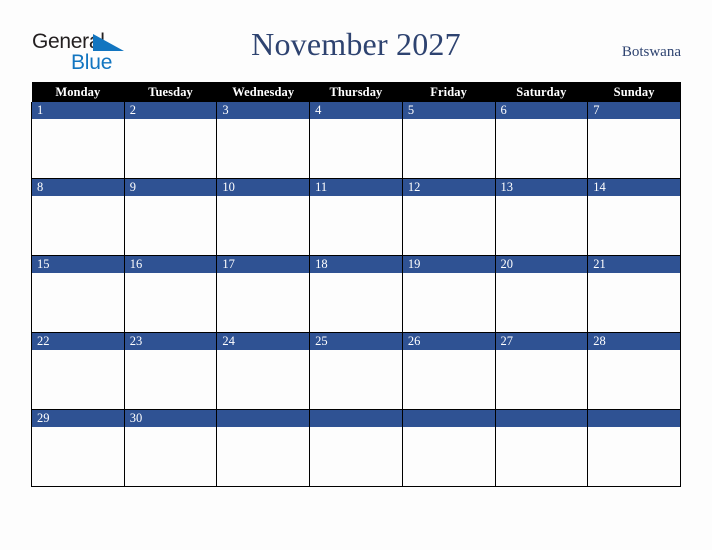 The width and height of the screenshot is (712, 550). I want to click on day-number: 10, so click(263, 187).